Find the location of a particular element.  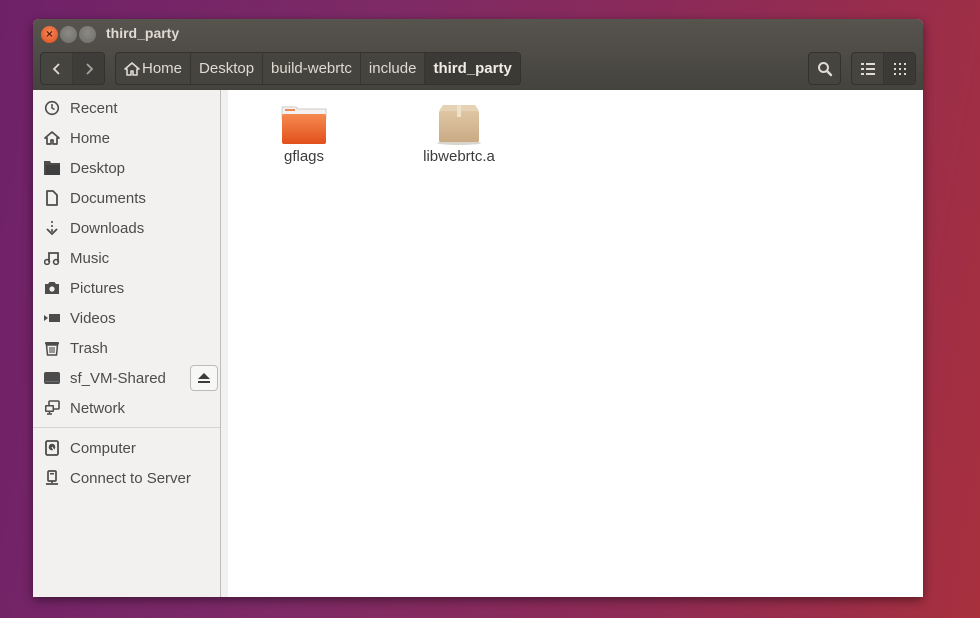

breadcrumb-label: build-webrtc is located at coordinates (311, 68).